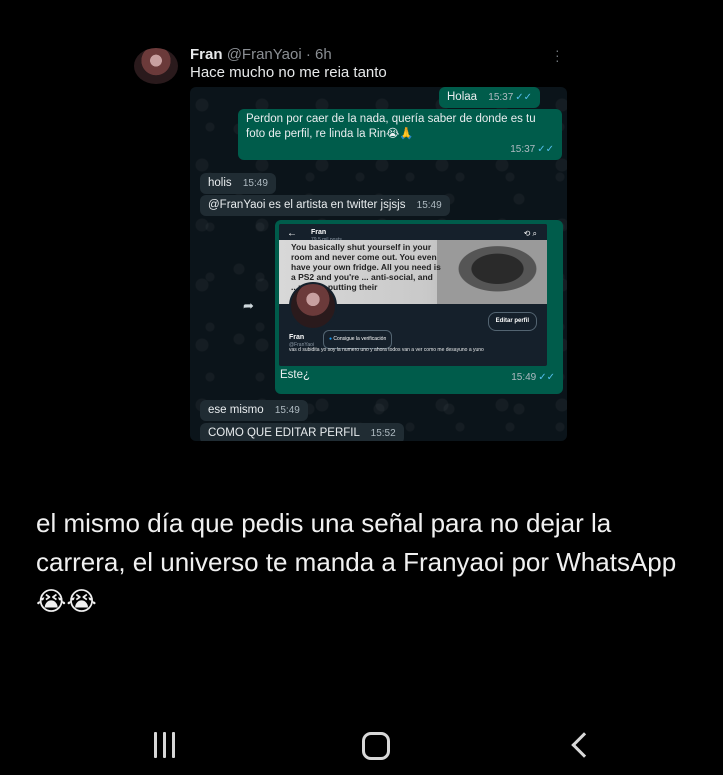  Describe the element at coordinates (156, 66) in the screenshot. I see `avatar` at that location.